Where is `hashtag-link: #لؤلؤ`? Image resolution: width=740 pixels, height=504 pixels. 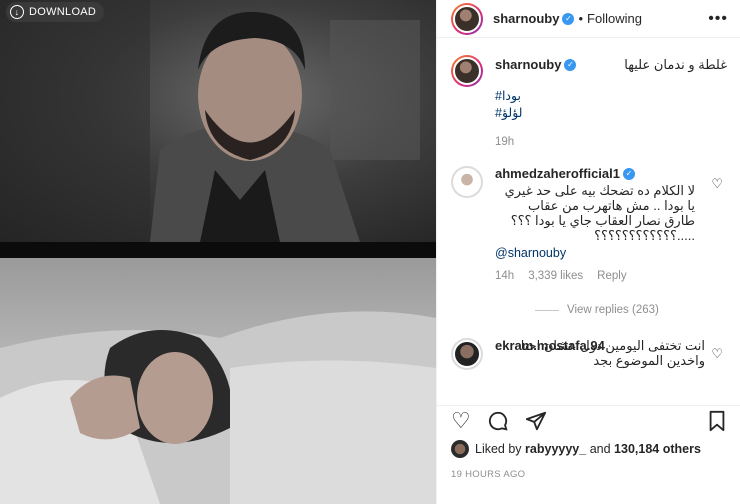 hashtag-link: #لؤلؤ is located at coordinates (611, 113).